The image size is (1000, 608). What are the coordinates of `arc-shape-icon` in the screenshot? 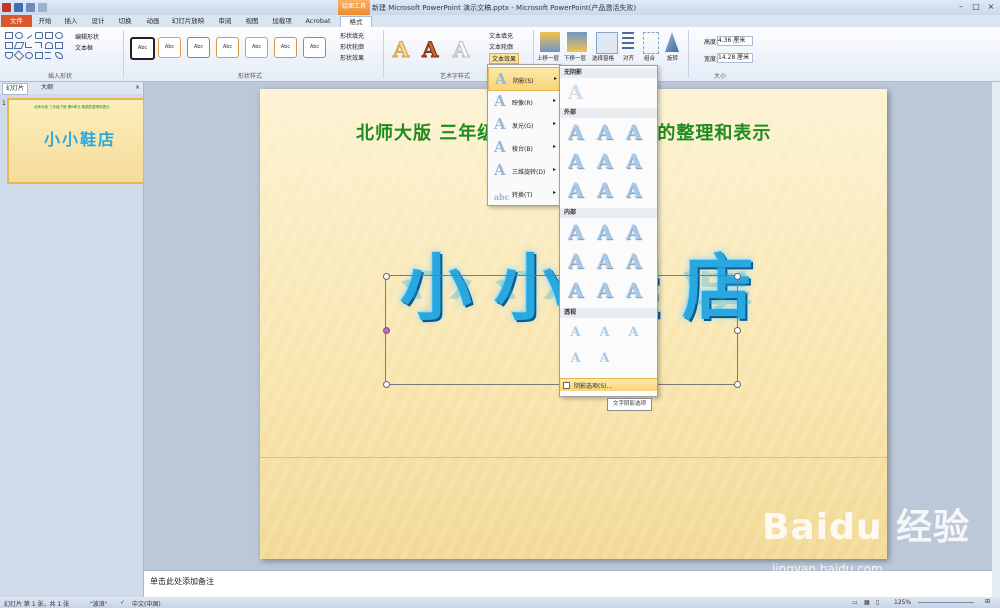 It's located at (49, 45).